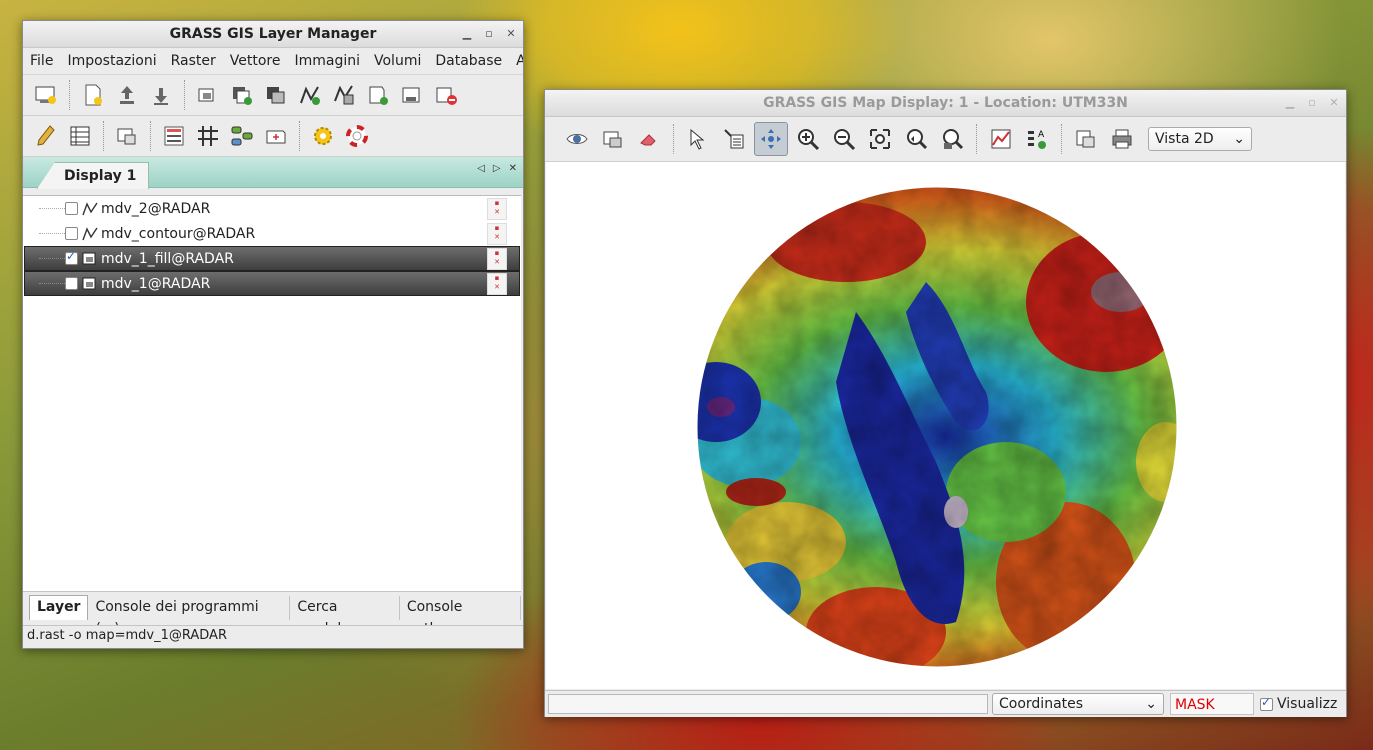 The width and height of the screenshot is (1373, 750). I want to click on menu-immagini: Immagini, so click(327, 61).